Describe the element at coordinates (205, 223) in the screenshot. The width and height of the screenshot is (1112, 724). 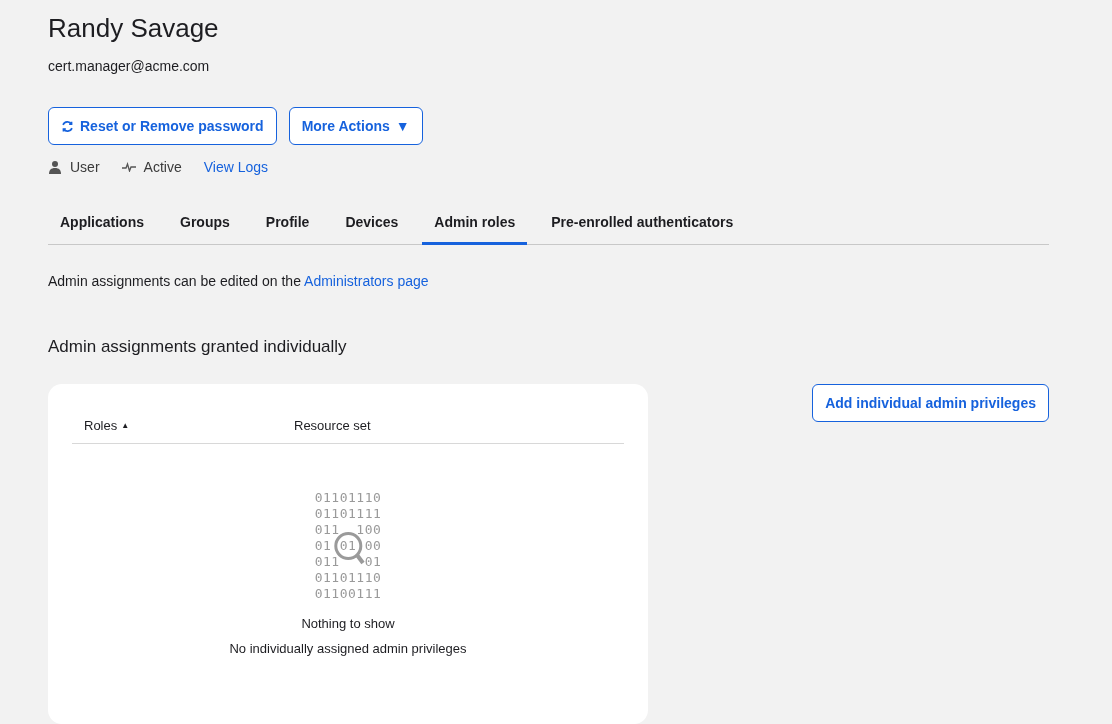
I see `tab: Groups` at that location.